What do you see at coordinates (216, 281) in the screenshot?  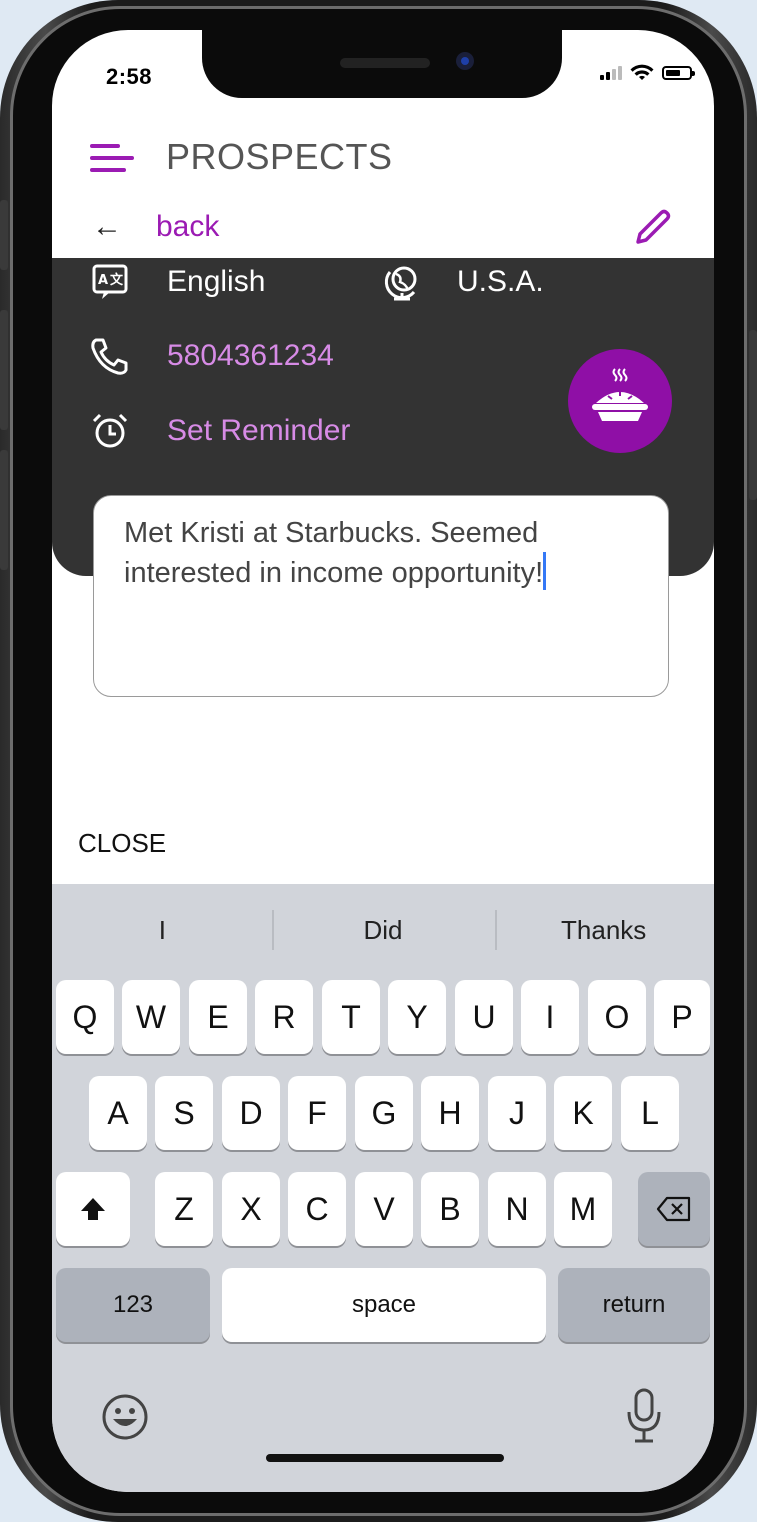 I see `language-value: English` at bounding box center [216, 281].